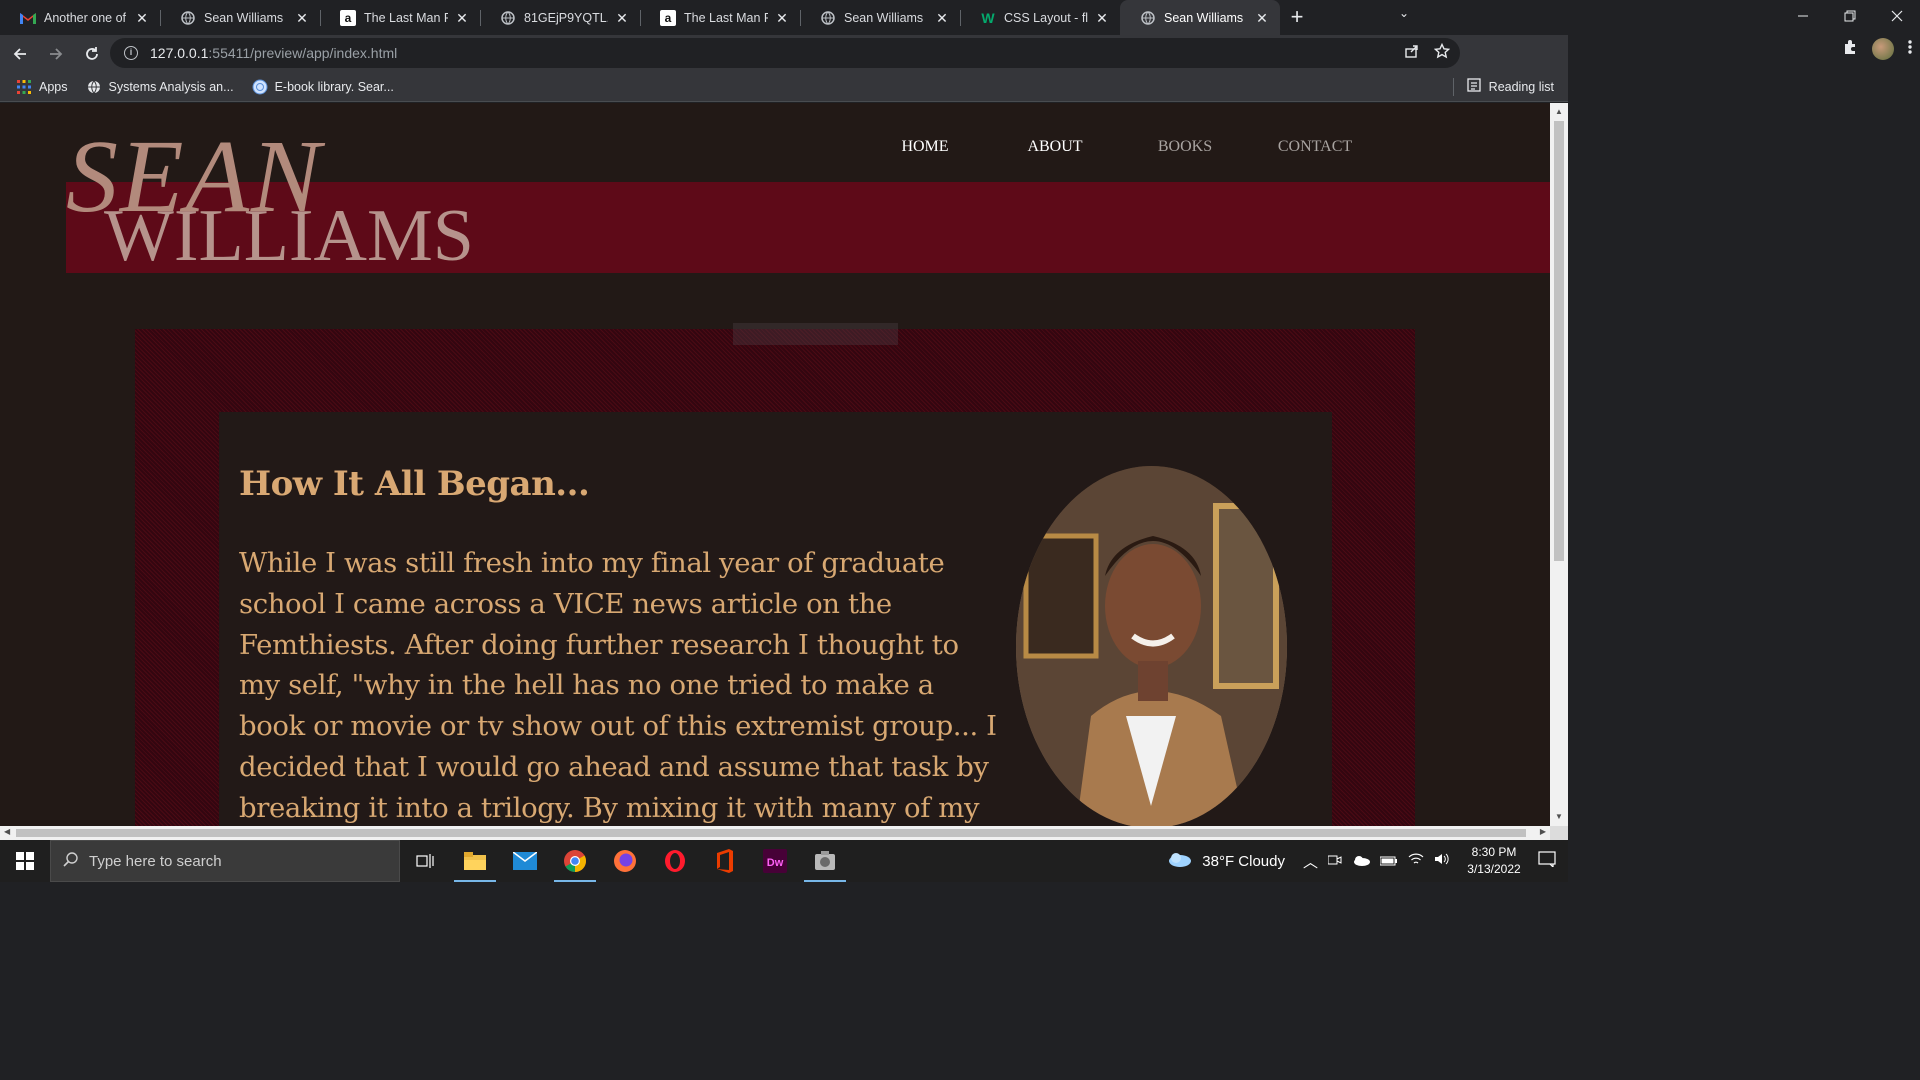  I want to click on tab-4: a The Last Man Rising ✕, so click(720, 17).